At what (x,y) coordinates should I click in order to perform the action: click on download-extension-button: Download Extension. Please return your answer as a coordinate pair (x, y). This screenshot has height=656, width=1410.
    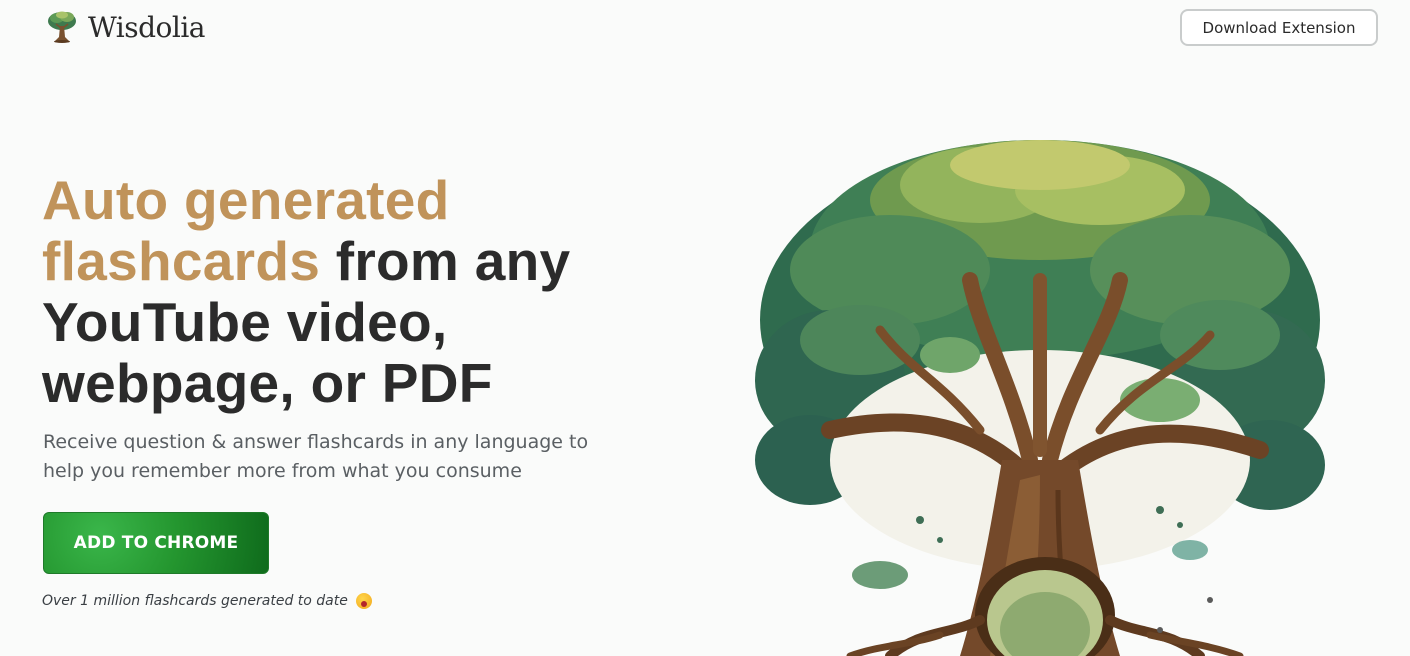
    Looking at the image, I should click on (1279, 27).